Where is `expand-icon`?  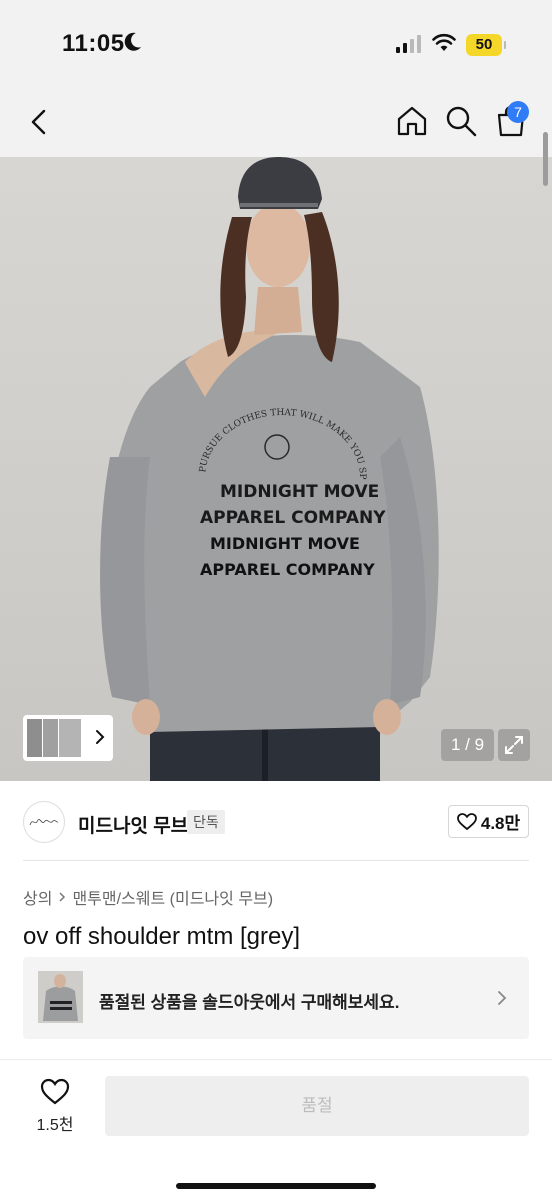 expand-icon is located at coordinates (514, 745).